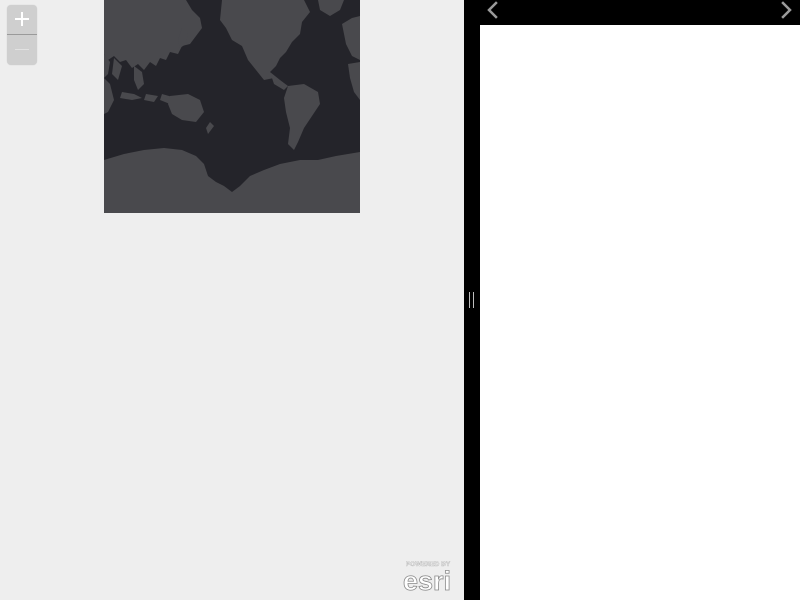 Image resolution: width=800 pixels, height=600 pixels. What do you see at coordinates (232, 106) in the screenshot?
I see `world-basemap-tile` at bounding box center [232, 106].